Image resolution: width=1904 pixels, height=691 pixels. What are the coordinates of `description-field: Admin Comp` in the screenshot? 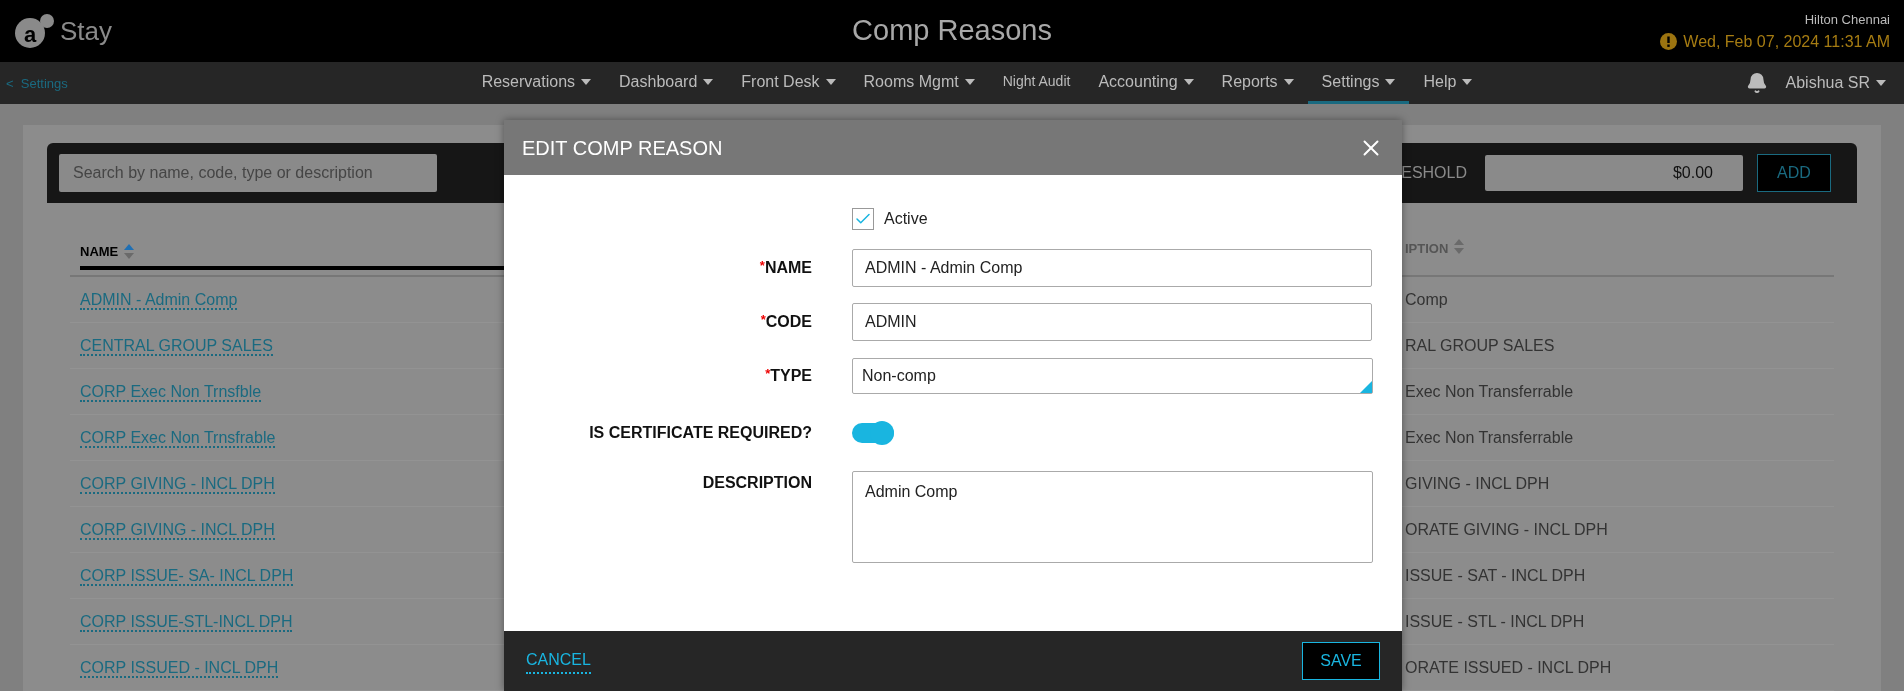 It's located at (1112, 517).